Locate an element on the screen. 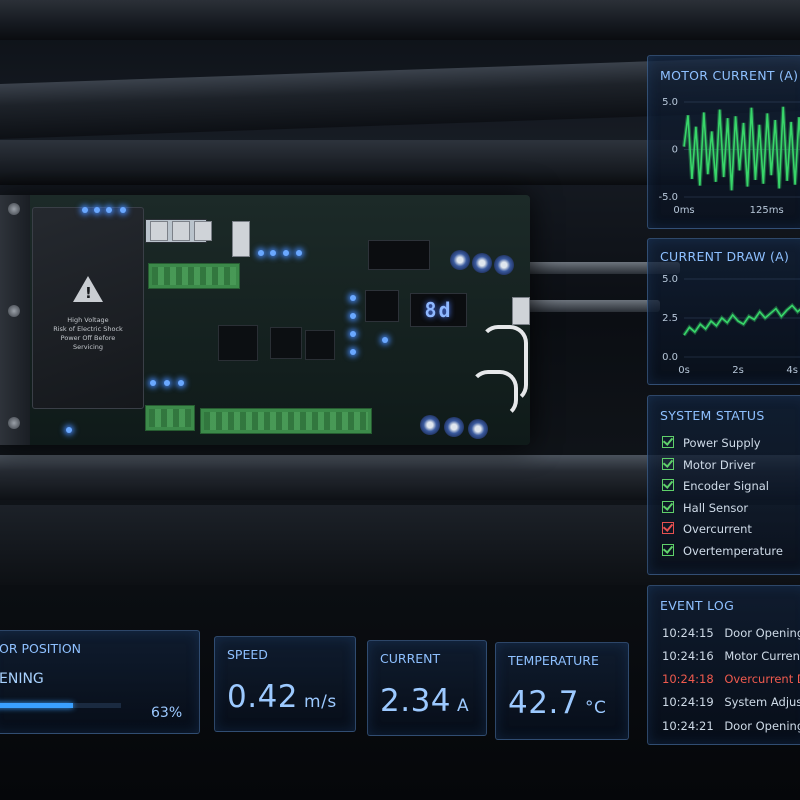 Image resolution: width=800 pixels, height=800 pixels. mounting-bracket is located at coordinates (15, 320).